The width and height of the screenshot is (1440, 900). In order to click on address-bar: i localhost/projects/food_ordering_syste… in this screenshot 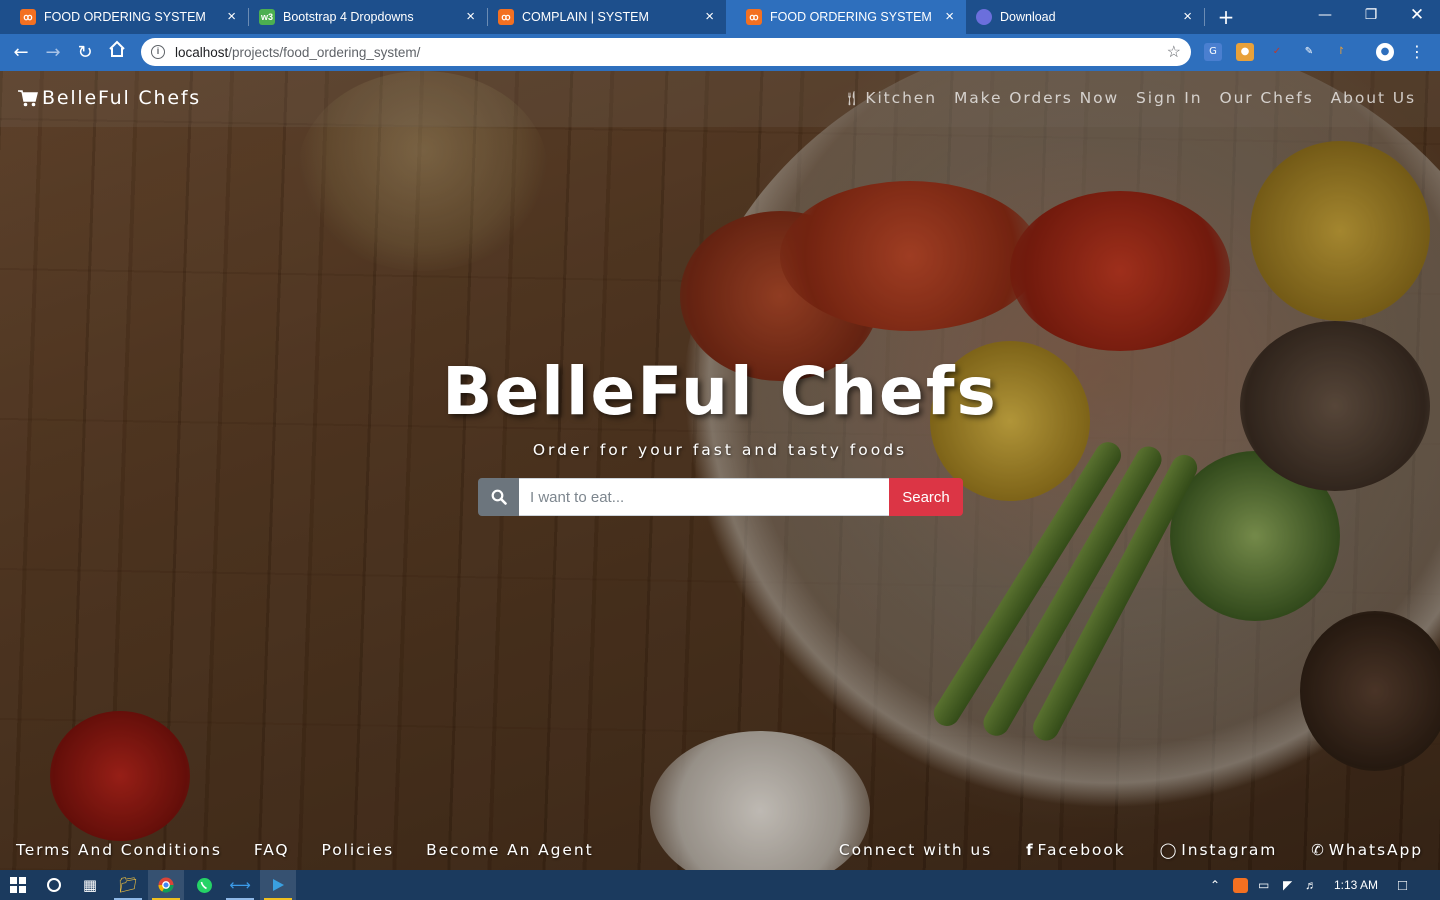, I will do `click(666, 52)`.